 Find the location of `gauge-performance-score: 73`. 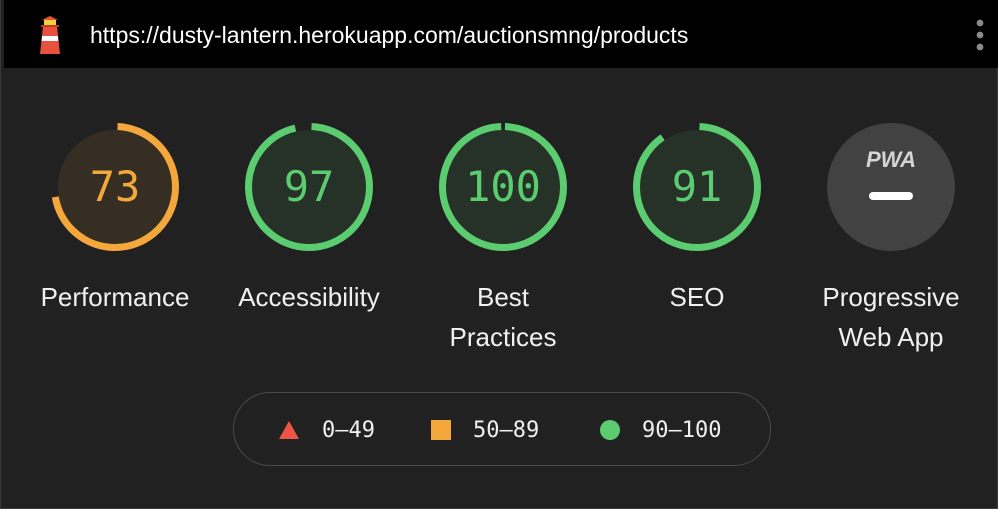

gauge-performance-score: 73 is located at coordinates (115, 186).